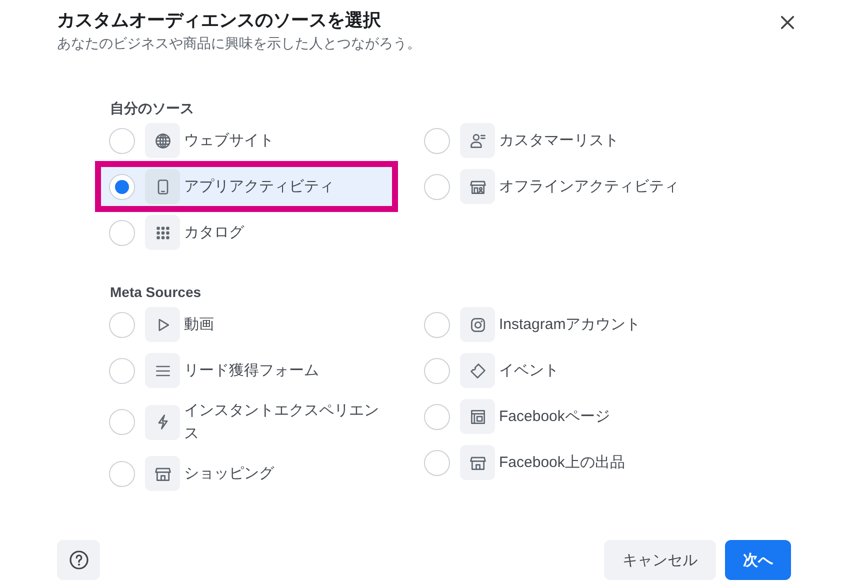 Image resolution: width=850 pixels, height=587 pixels. What do you see at coordinates (229, 141) in the screenshot?
I see `option-label: ウェブサイト` at bounding box center [229, 141].